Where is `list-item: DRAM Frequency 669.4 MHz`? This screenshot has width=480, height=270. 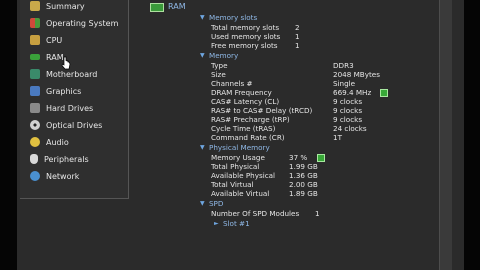
list-item: DRAM Frequency 669.4 MHz is located at coordinates (280, 92).